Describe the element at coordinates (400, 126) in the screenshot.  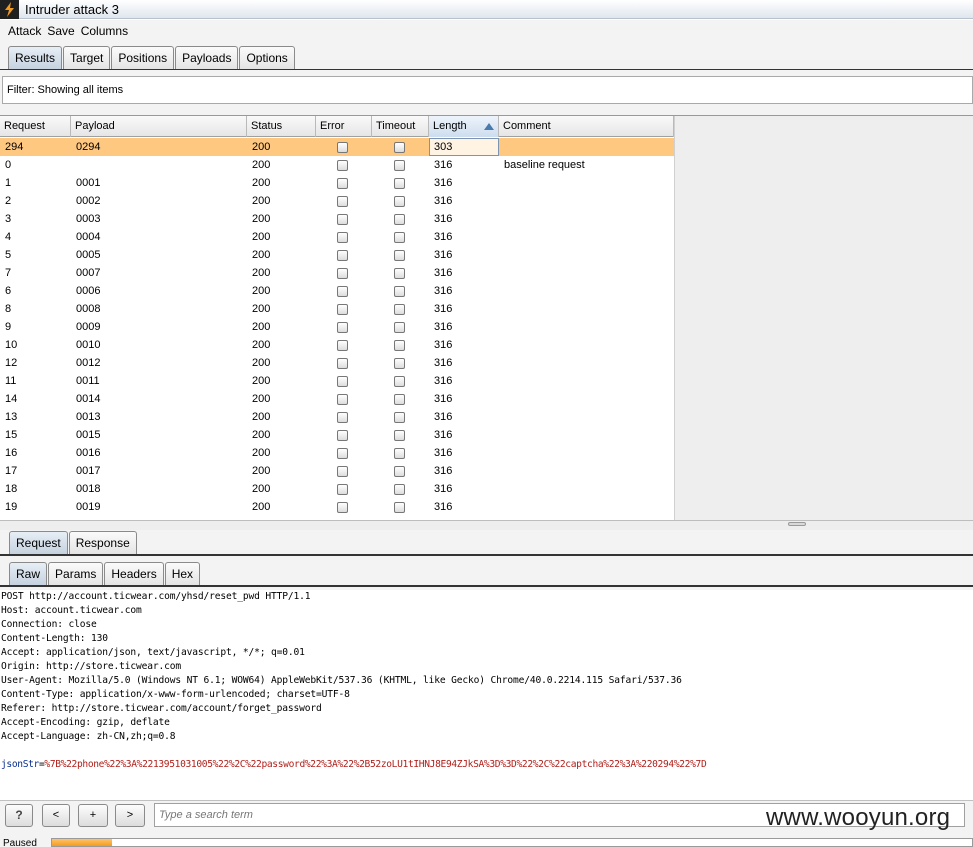
I see `col-timeout: Timeout` at that location.